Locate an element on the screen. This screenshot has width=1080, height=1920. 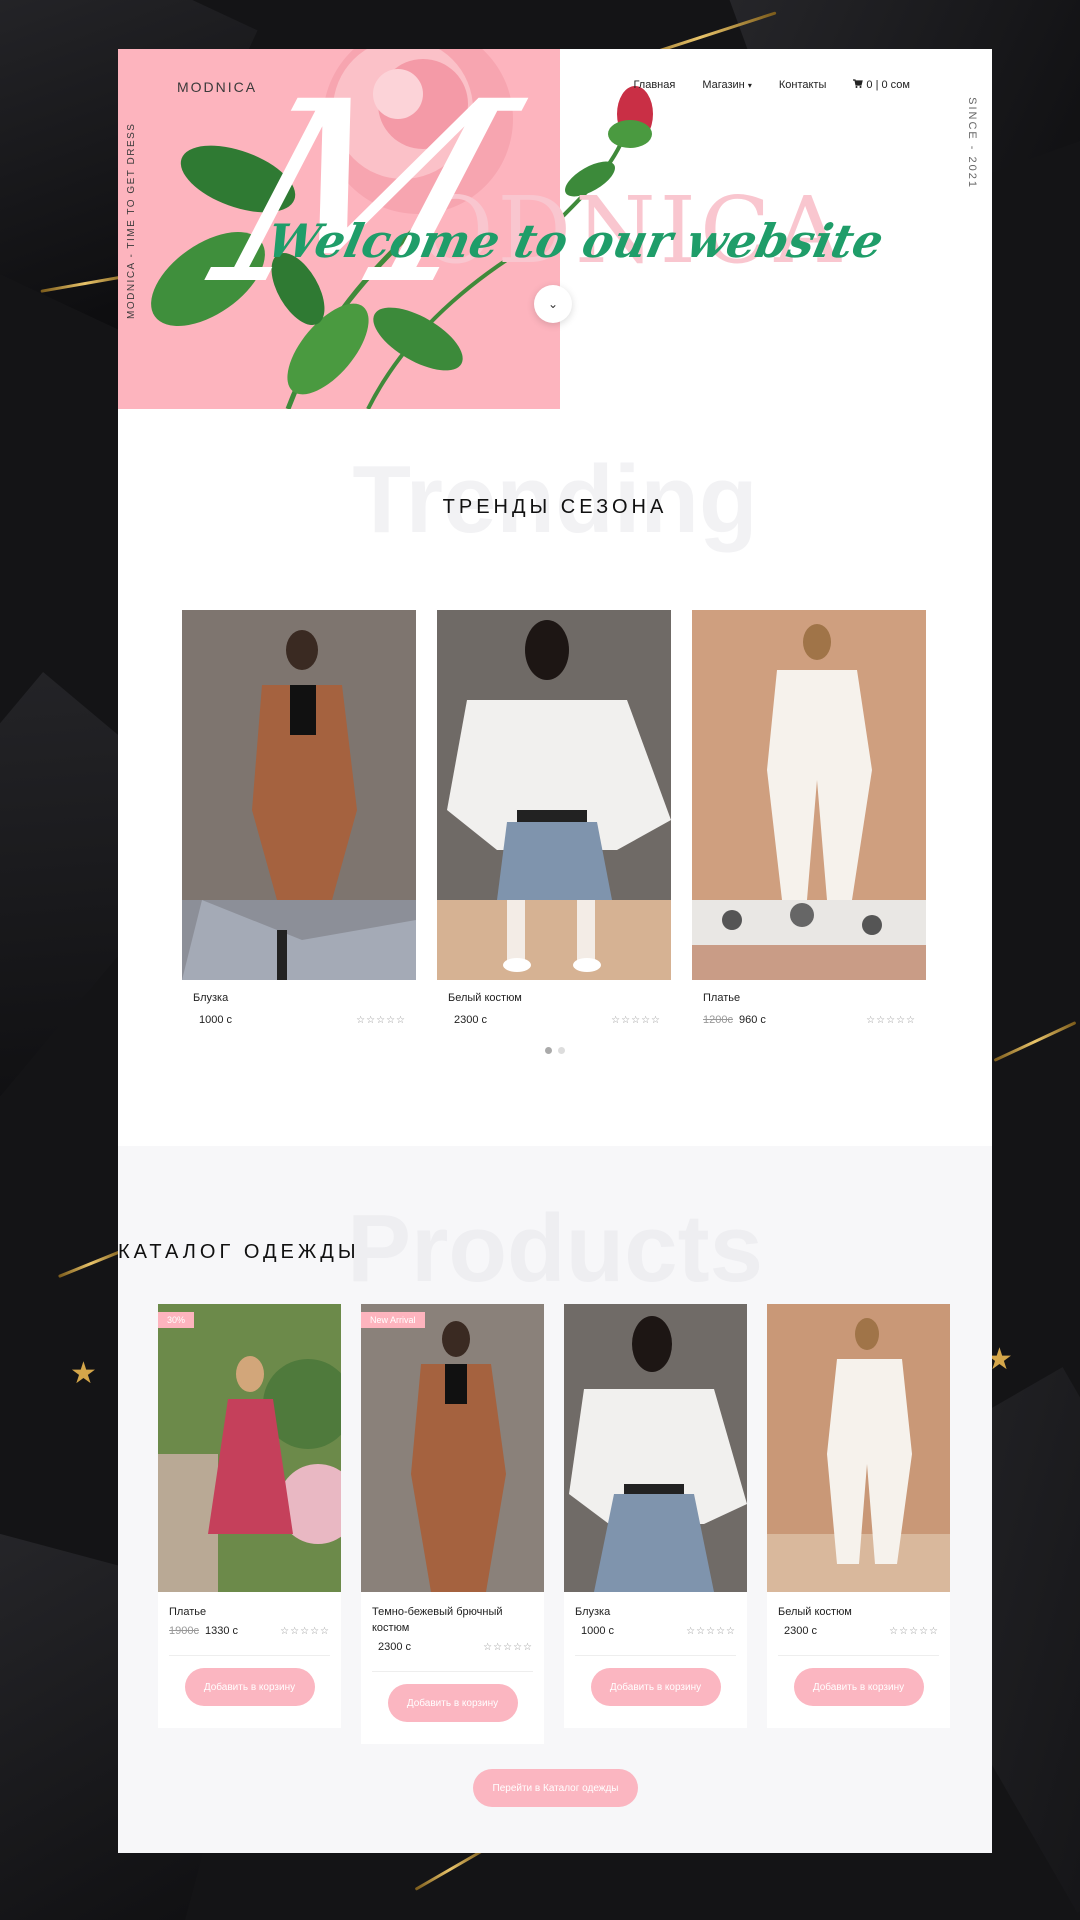
welcome-heading: Welcome to our website is located at coordinates (575, 241).